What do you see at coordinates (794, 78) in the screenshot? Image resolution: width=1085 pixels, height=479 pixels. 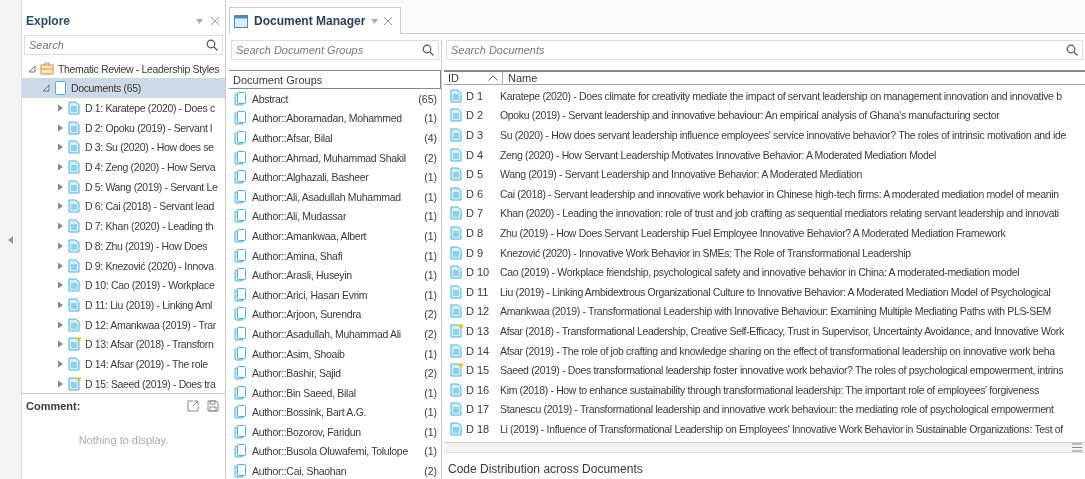 I see `column-header: Name` at bounding box center [794, 78].